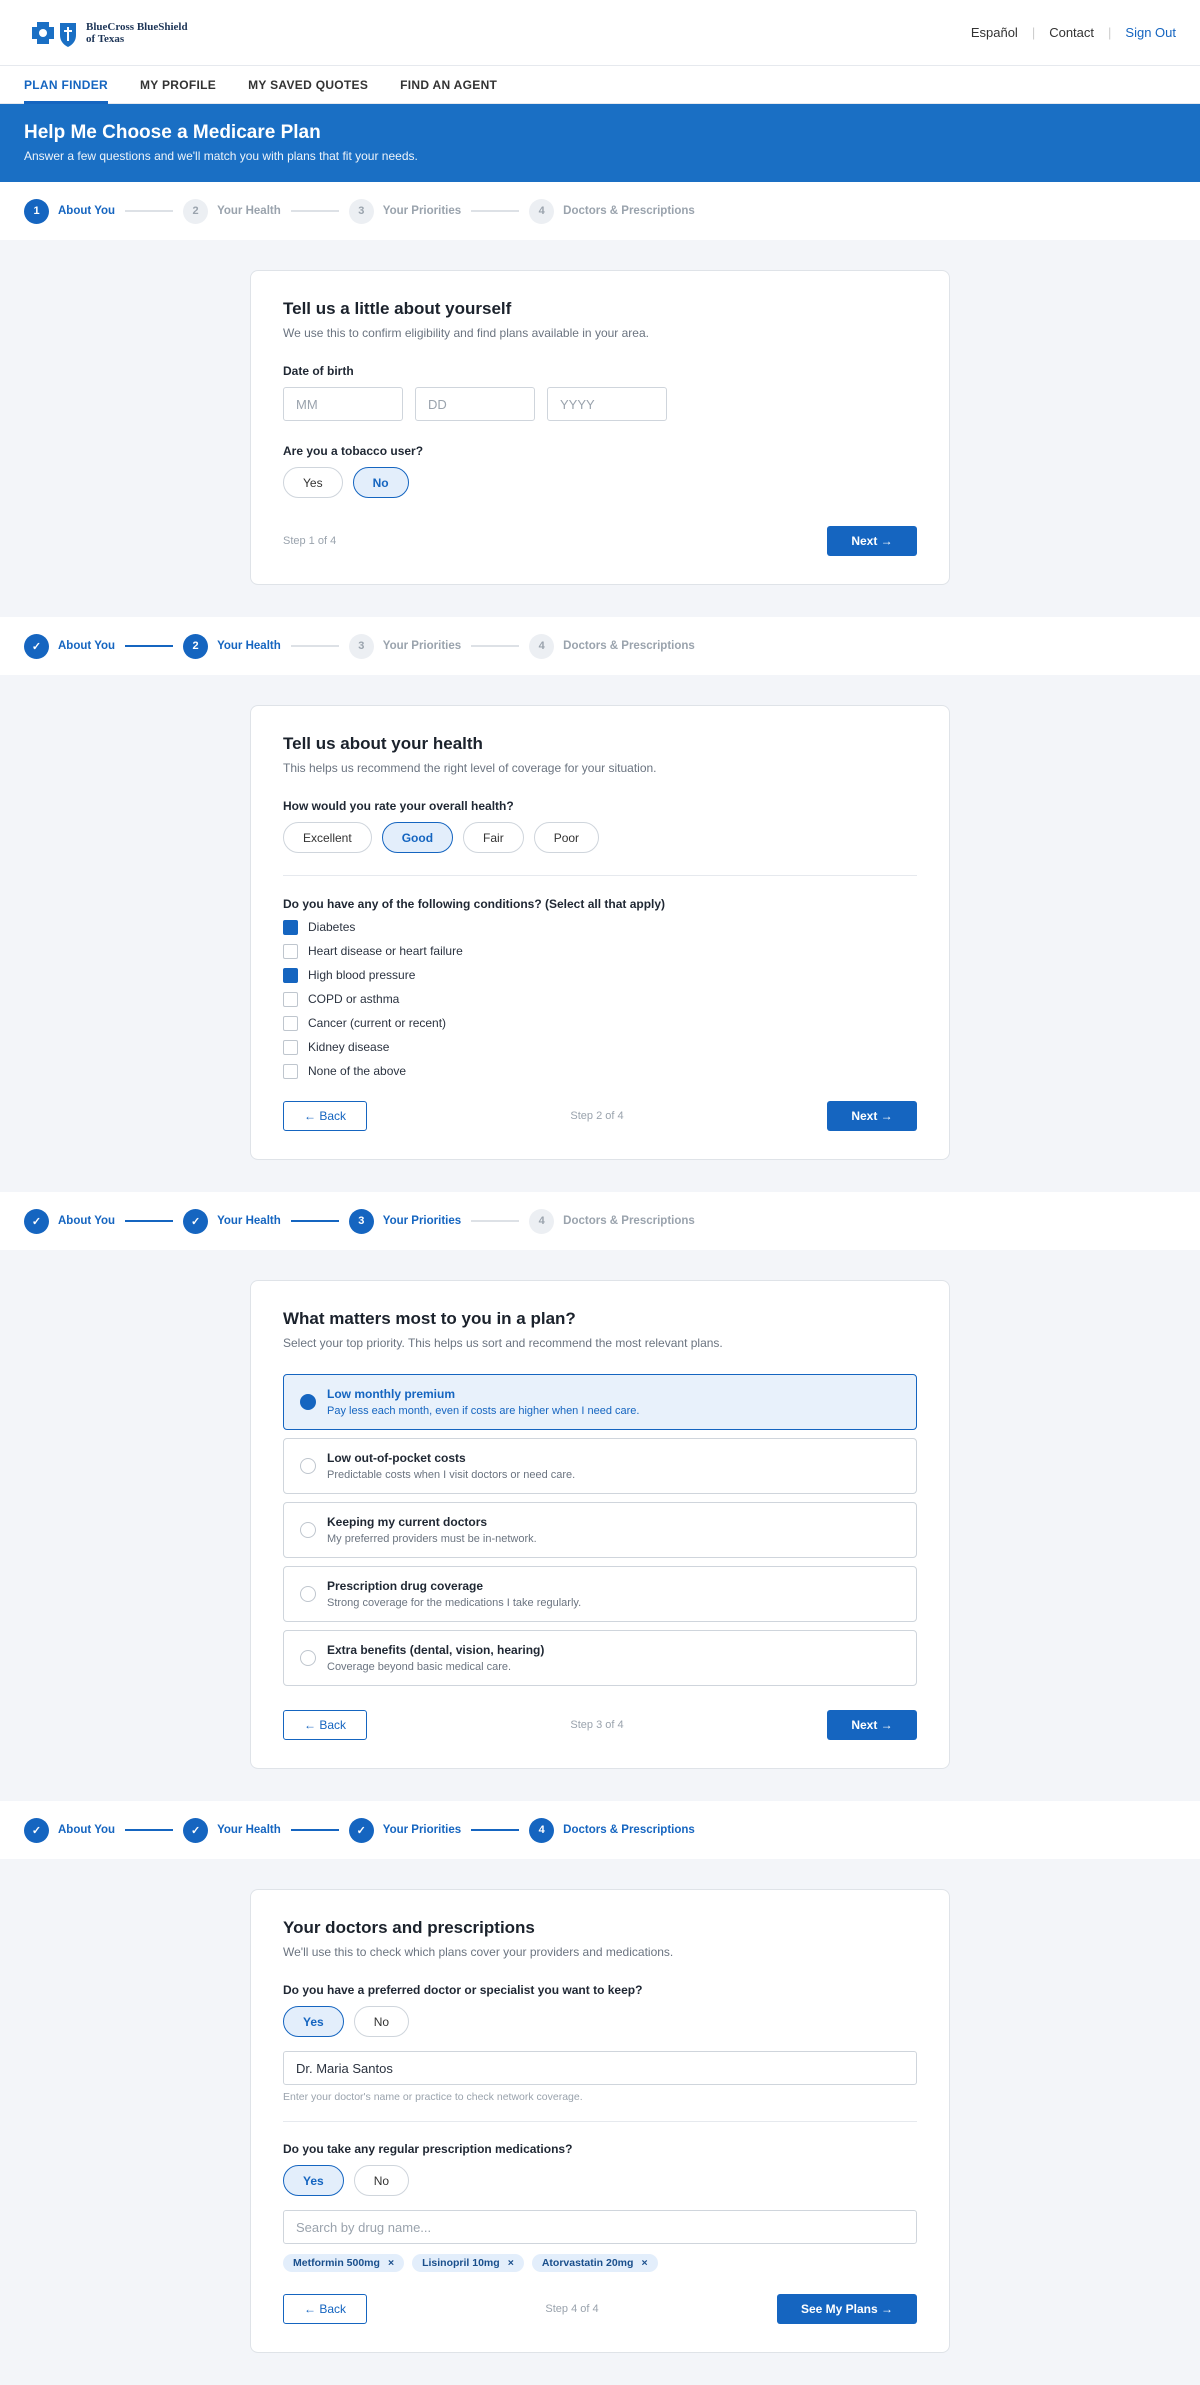 The image size is (1200, 2385). I want to click on drug-chip: Metformin 500mg ×, so click(344, 2263).